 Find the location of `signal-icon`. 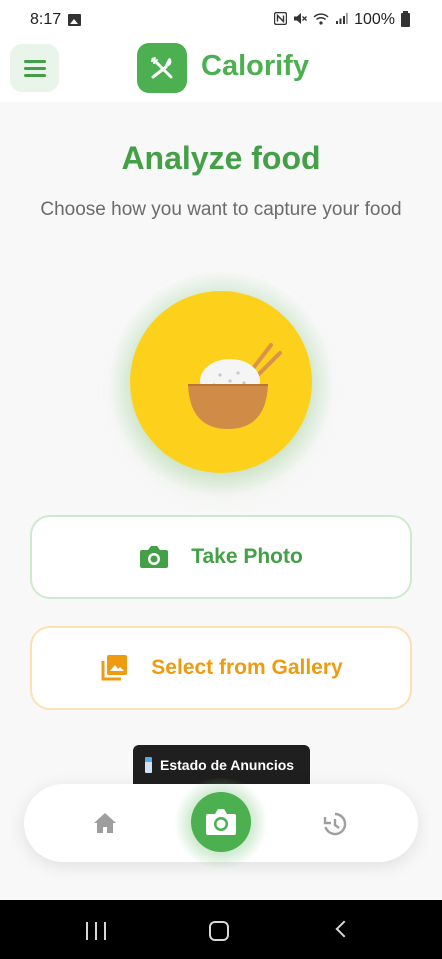

signal-icon is located at coordinates (341, 20).